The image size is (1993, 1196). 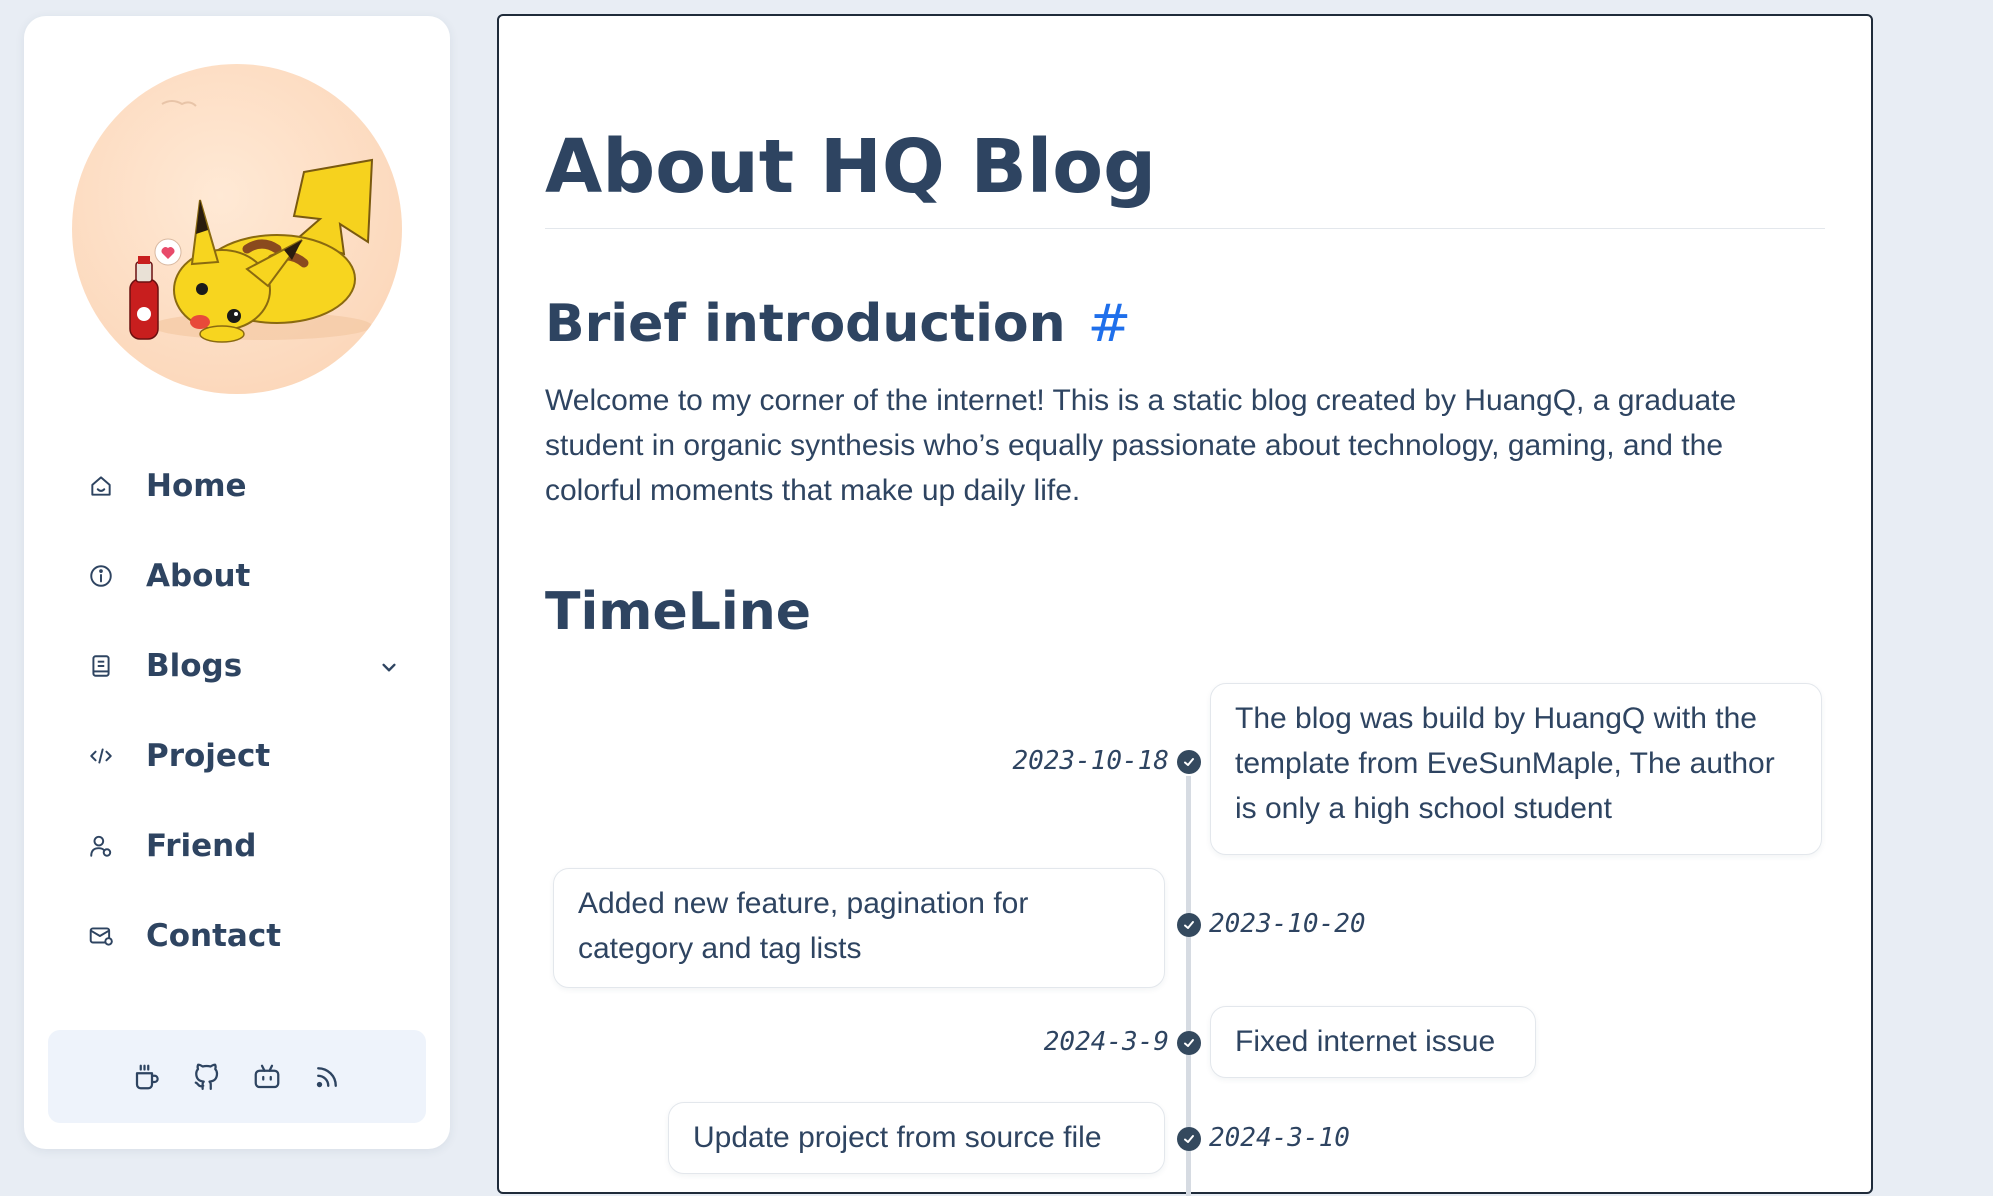 What do you see at coordinates (389, 667) in the screenshot?
I see `chevron-down-icon` at bounding box center [389, 667].